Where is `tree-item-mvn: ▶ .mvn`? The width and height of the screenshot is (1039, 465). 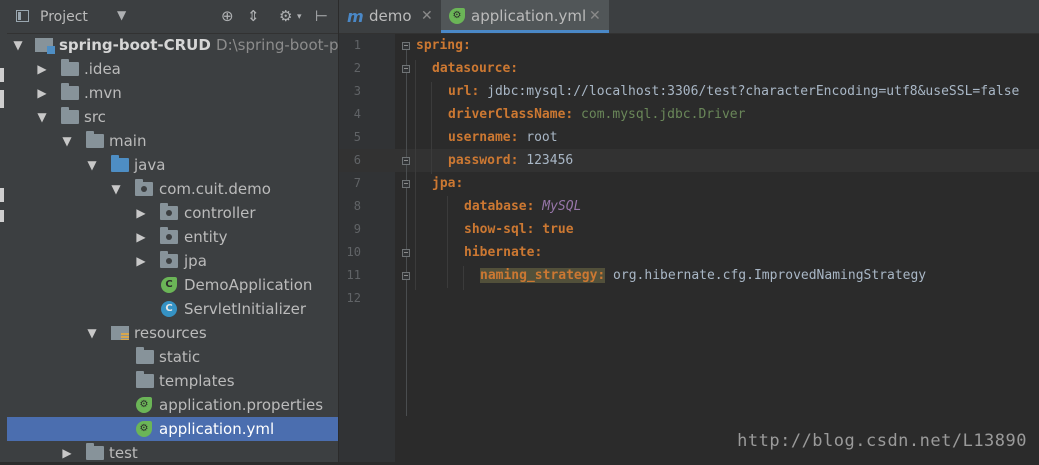 tree-item-mvn: ▶ .mvn is located at coordinates (172, 93).